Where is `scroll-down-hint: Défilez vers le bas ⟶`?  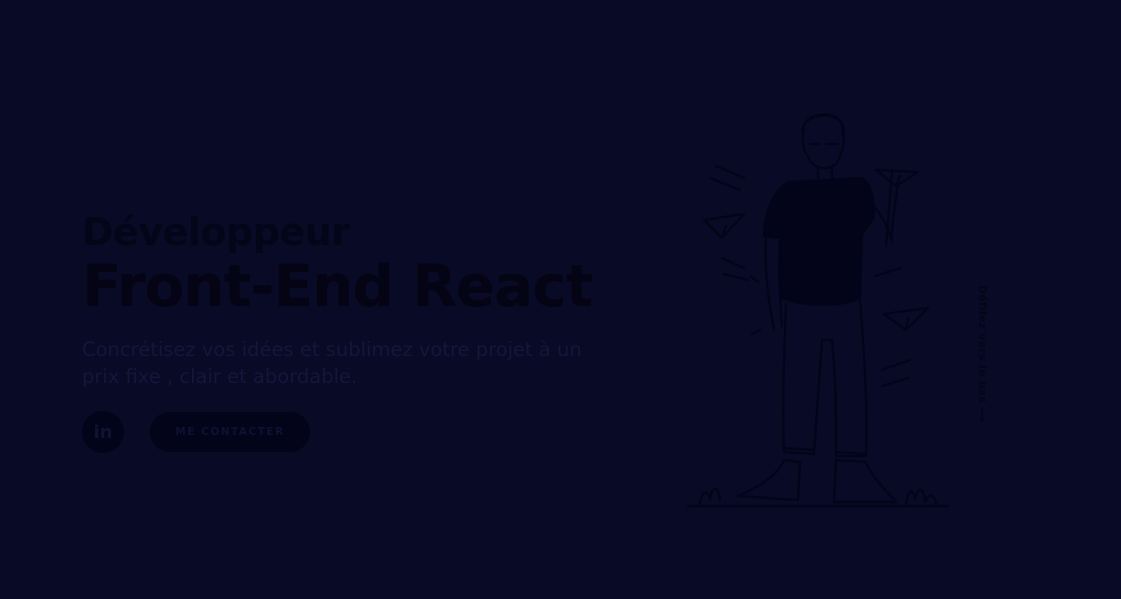
scroll-down-hint: Défilez vers le bas ⟶ is located at coordinates (982, 355).